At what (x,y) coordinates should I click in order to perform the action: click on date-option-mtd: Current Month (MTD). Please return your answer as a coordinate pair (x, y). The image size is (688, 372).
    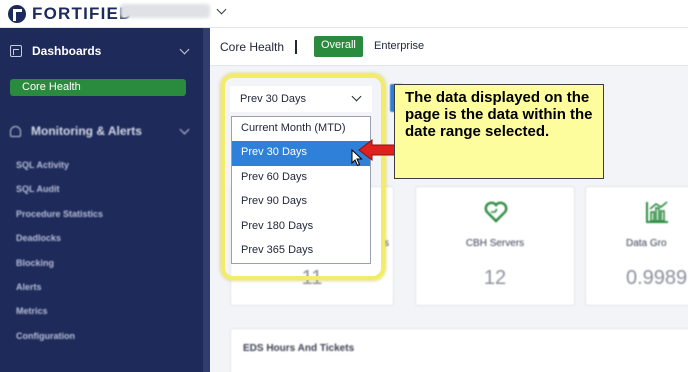
    Looking at the image, I should click on (301, 129).